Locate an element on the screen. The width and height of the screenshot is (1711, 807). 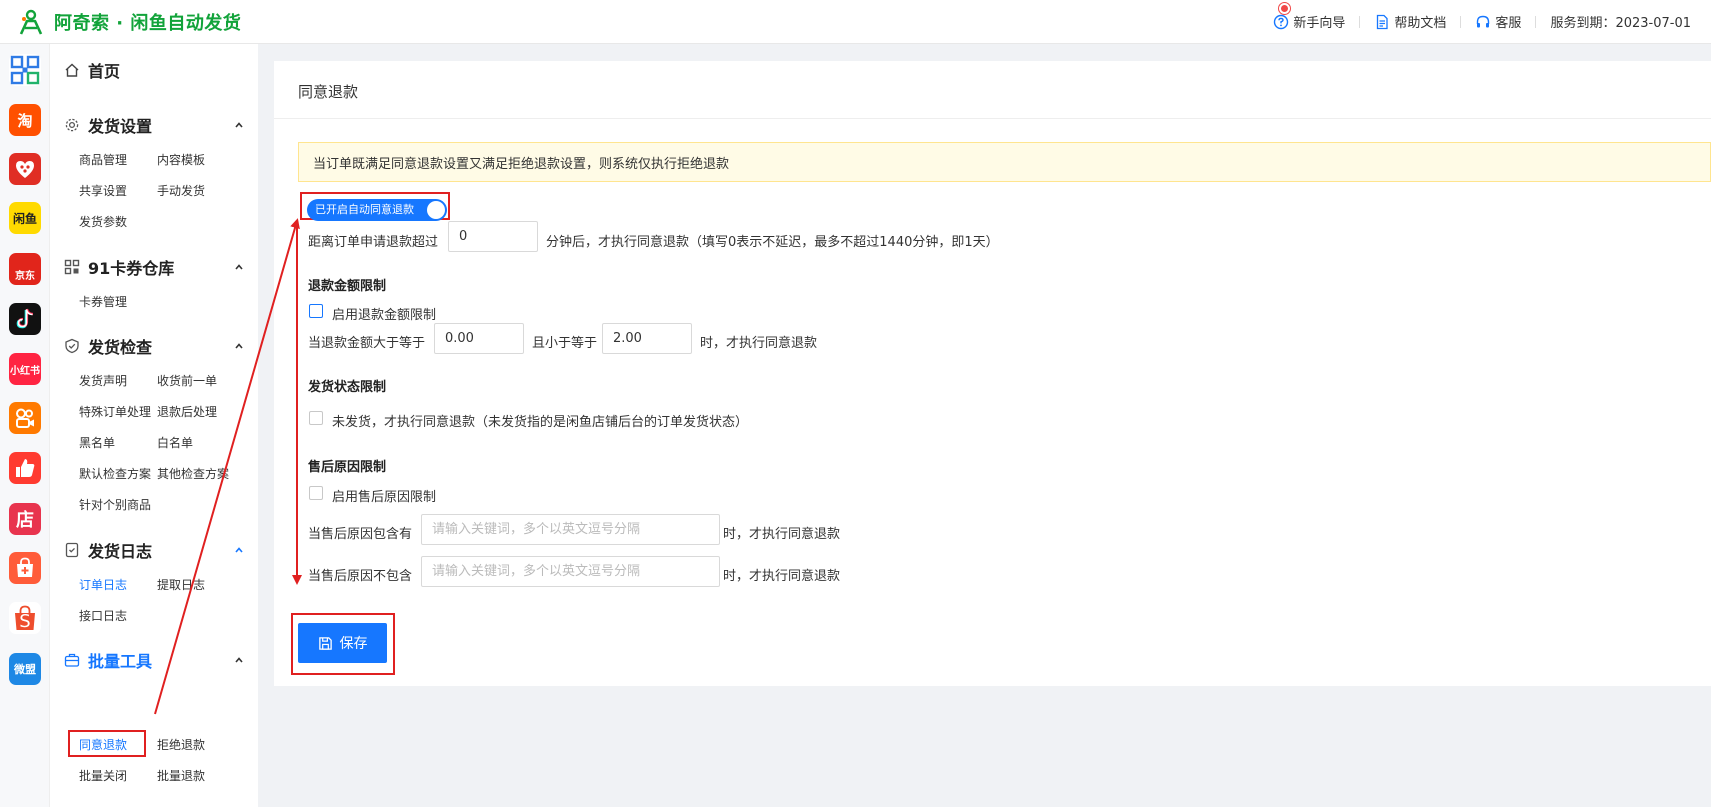
nav-item-batch-close: 批量关闭 is located at coordinates (103, 775).